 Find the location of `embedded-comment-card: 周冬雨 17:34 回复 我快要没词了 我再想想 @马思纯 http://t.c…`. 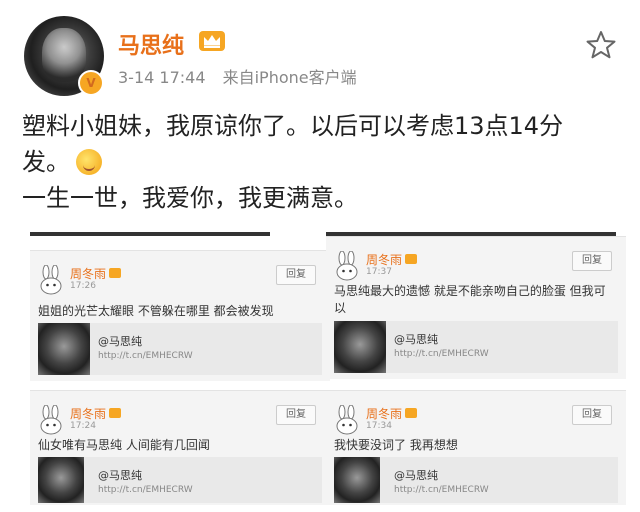

embedded-comment-card: 周冬雨 17:34 回复 我快要没词了 我再想想 @马思纯 http://t.c… is located at coordinates (476, 447).